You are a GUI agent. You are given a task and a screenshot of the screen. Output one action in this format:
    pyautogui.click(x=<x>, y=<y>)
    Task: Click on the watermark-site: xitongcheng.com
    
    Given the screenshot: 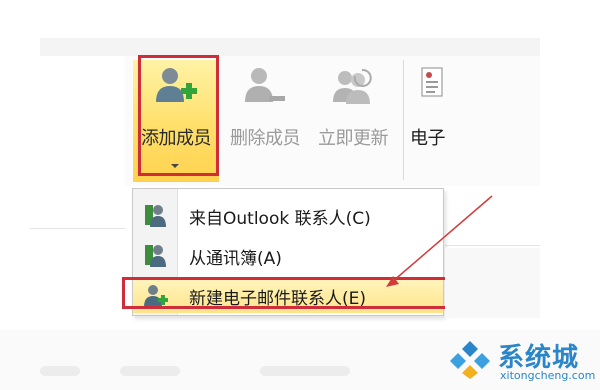 What is the action you would take?
    pyautogui.click(x=548, y=375)
    